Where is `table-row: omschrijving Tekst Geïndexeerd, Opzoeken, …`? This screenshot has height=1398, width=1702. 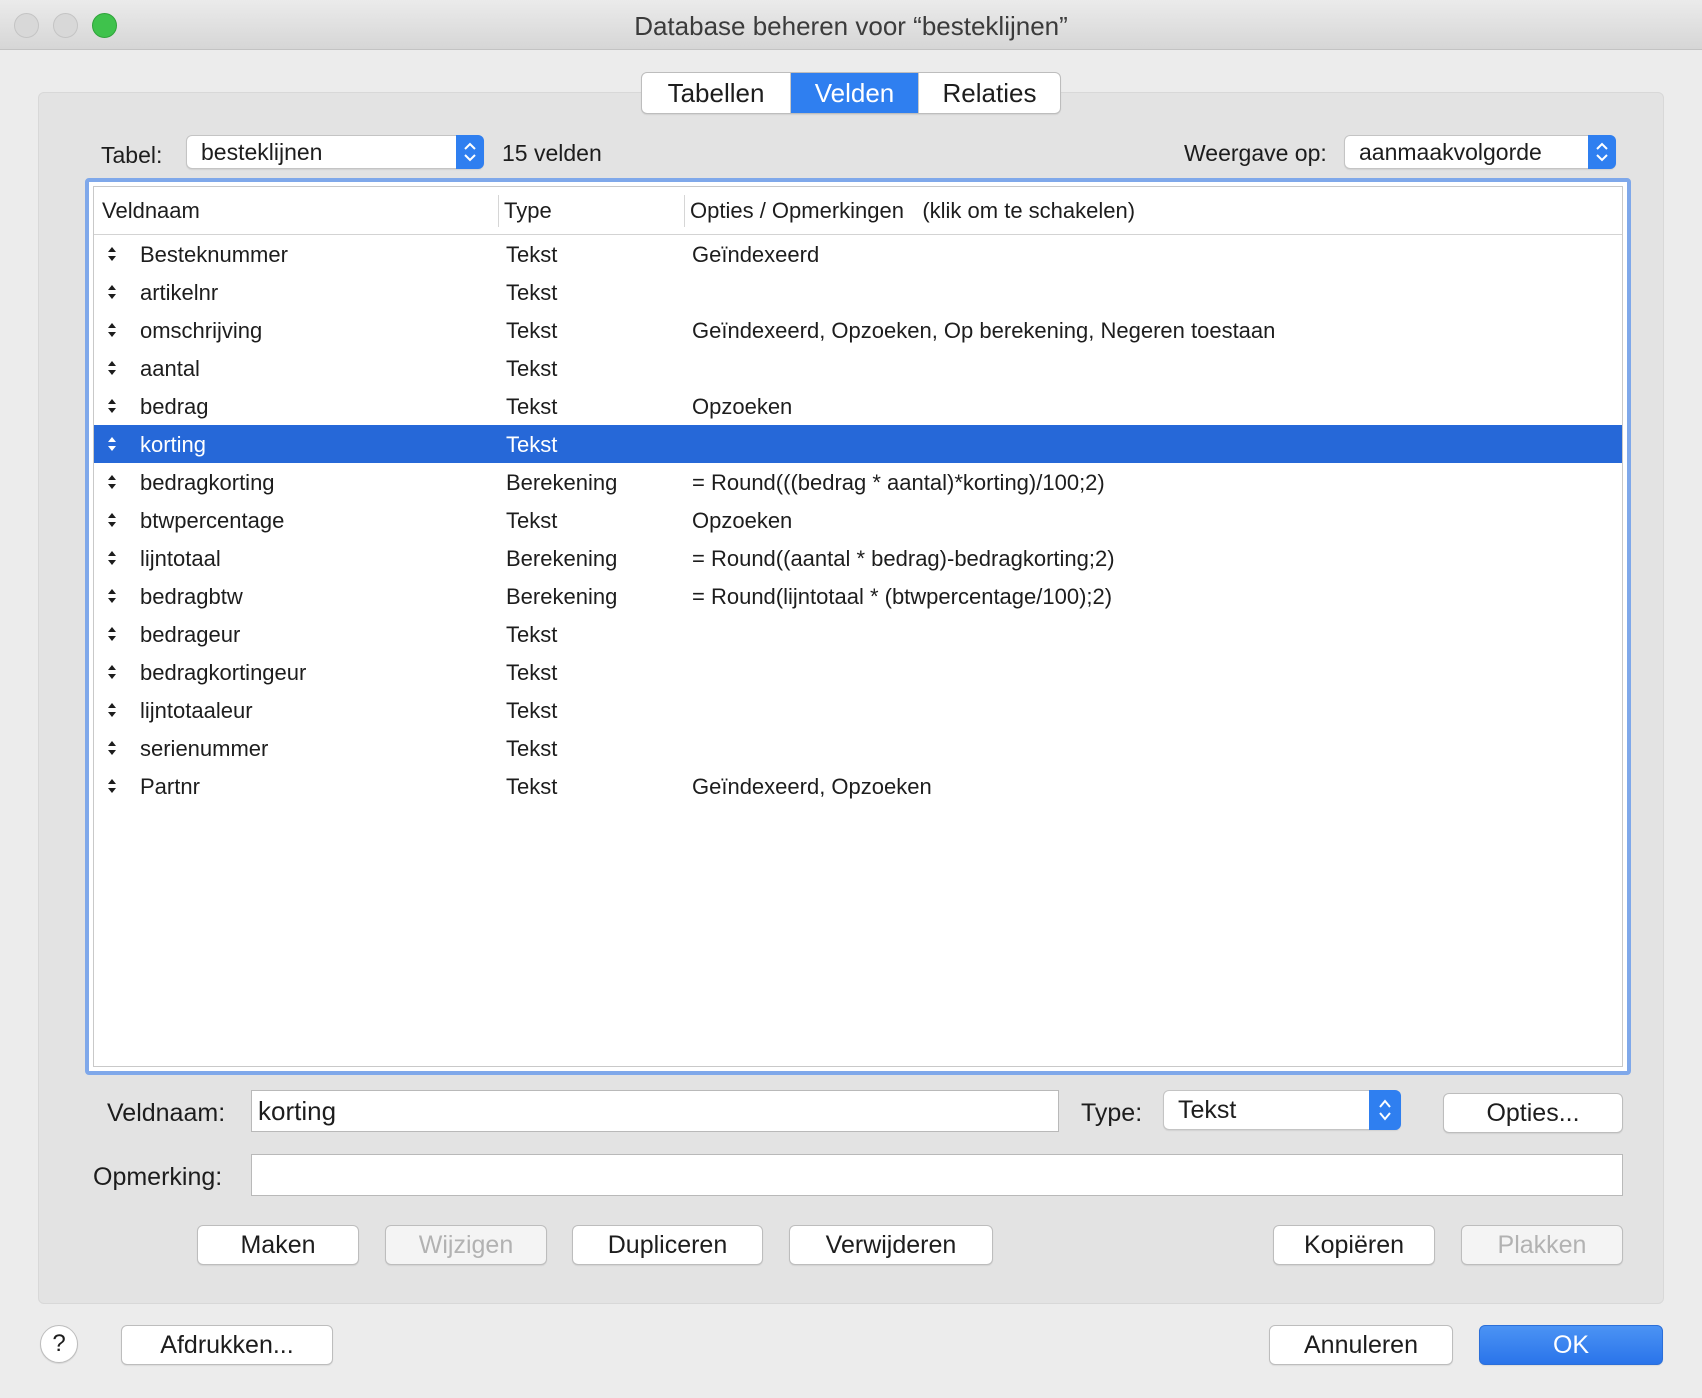 table-row: omschrijving Tekst Geïndexeerd, Opzoeken, … is located at coordinates (858, 330).